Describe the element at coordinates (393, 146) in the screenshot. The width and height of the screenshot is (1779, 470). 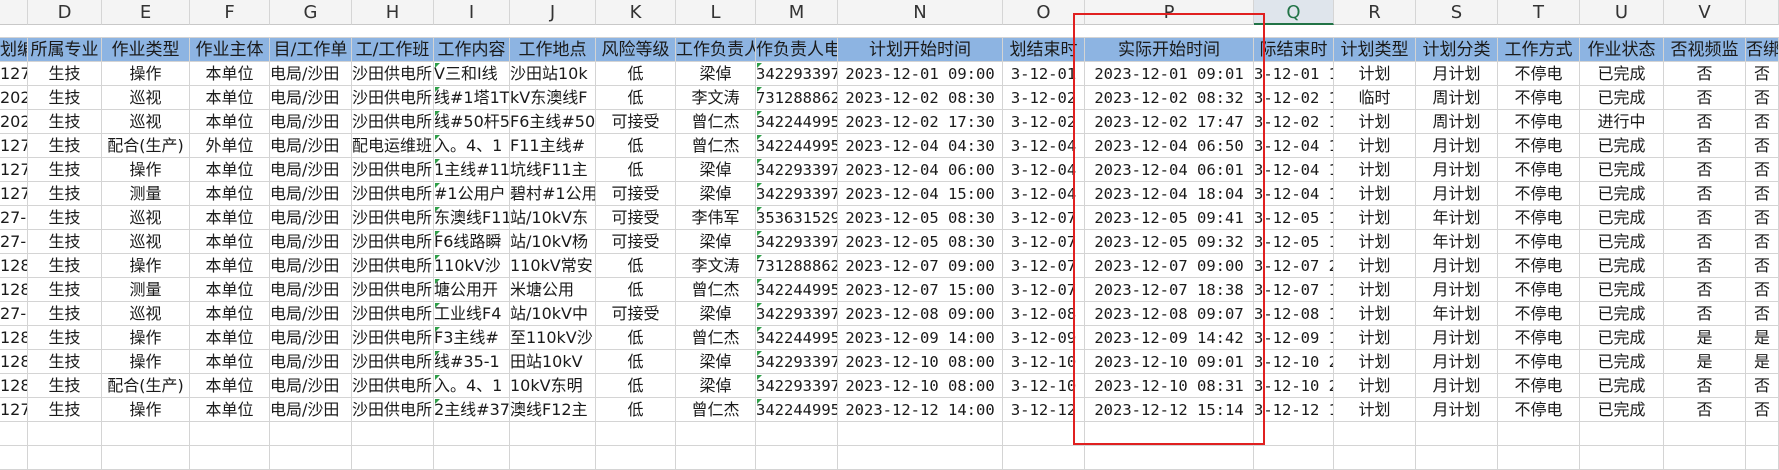
I see `table-cell: 配电运维班` at that location.